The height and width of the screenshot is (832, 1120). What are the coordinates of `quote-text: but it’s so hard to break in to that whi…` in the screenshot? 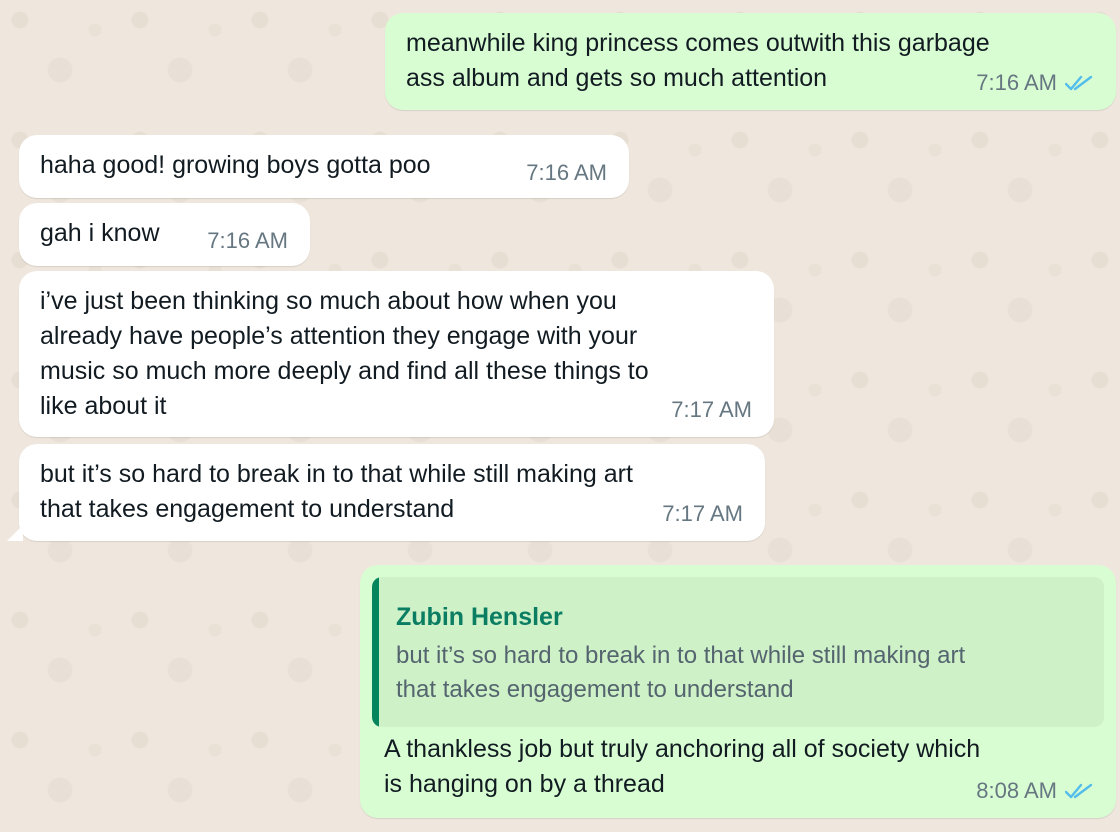 It's located at (681, 672).